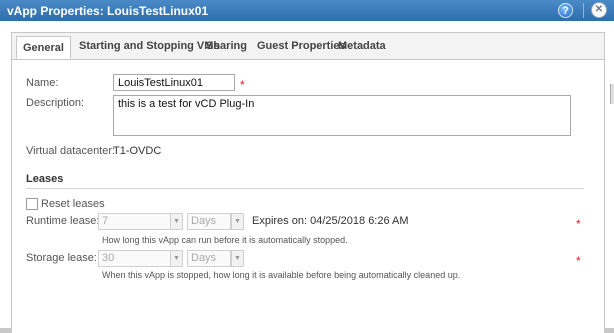  I want to click on name-required-marker: *, so click(242, 85).